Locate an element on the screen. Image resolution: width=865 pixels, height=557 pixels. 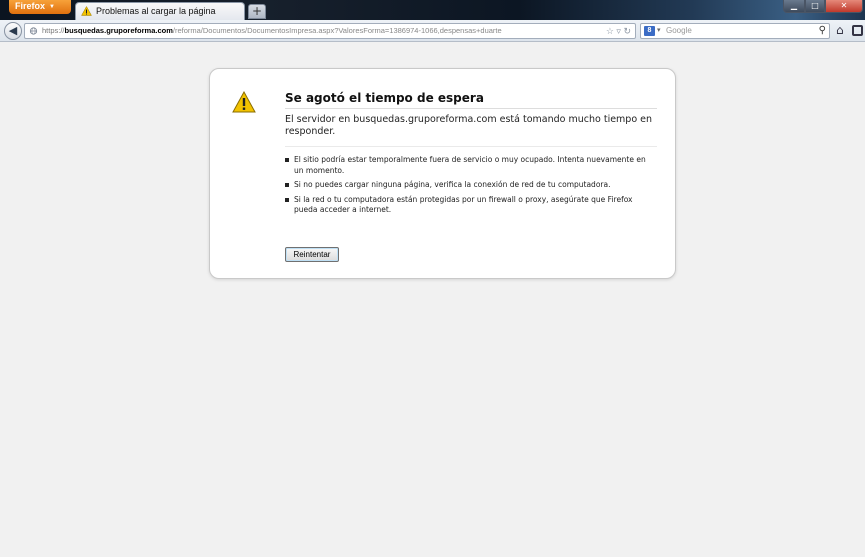
firefox-menu-label: Firefox is located at coordinates (30, 6).